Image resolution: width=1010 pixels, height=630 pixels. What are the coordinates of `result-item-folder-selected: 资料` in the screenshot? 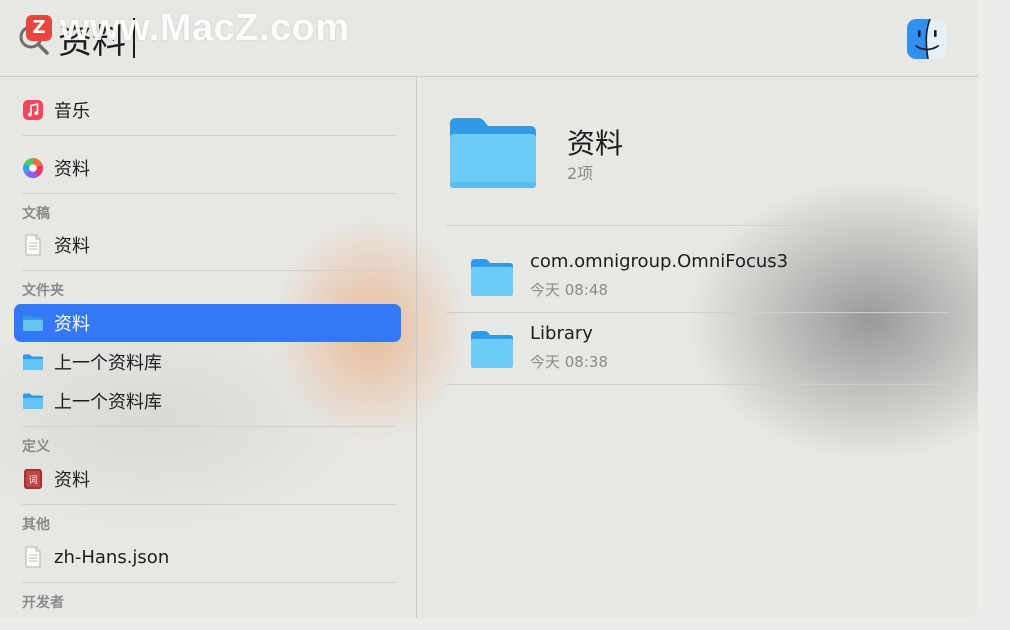 It's located at (207, 323).